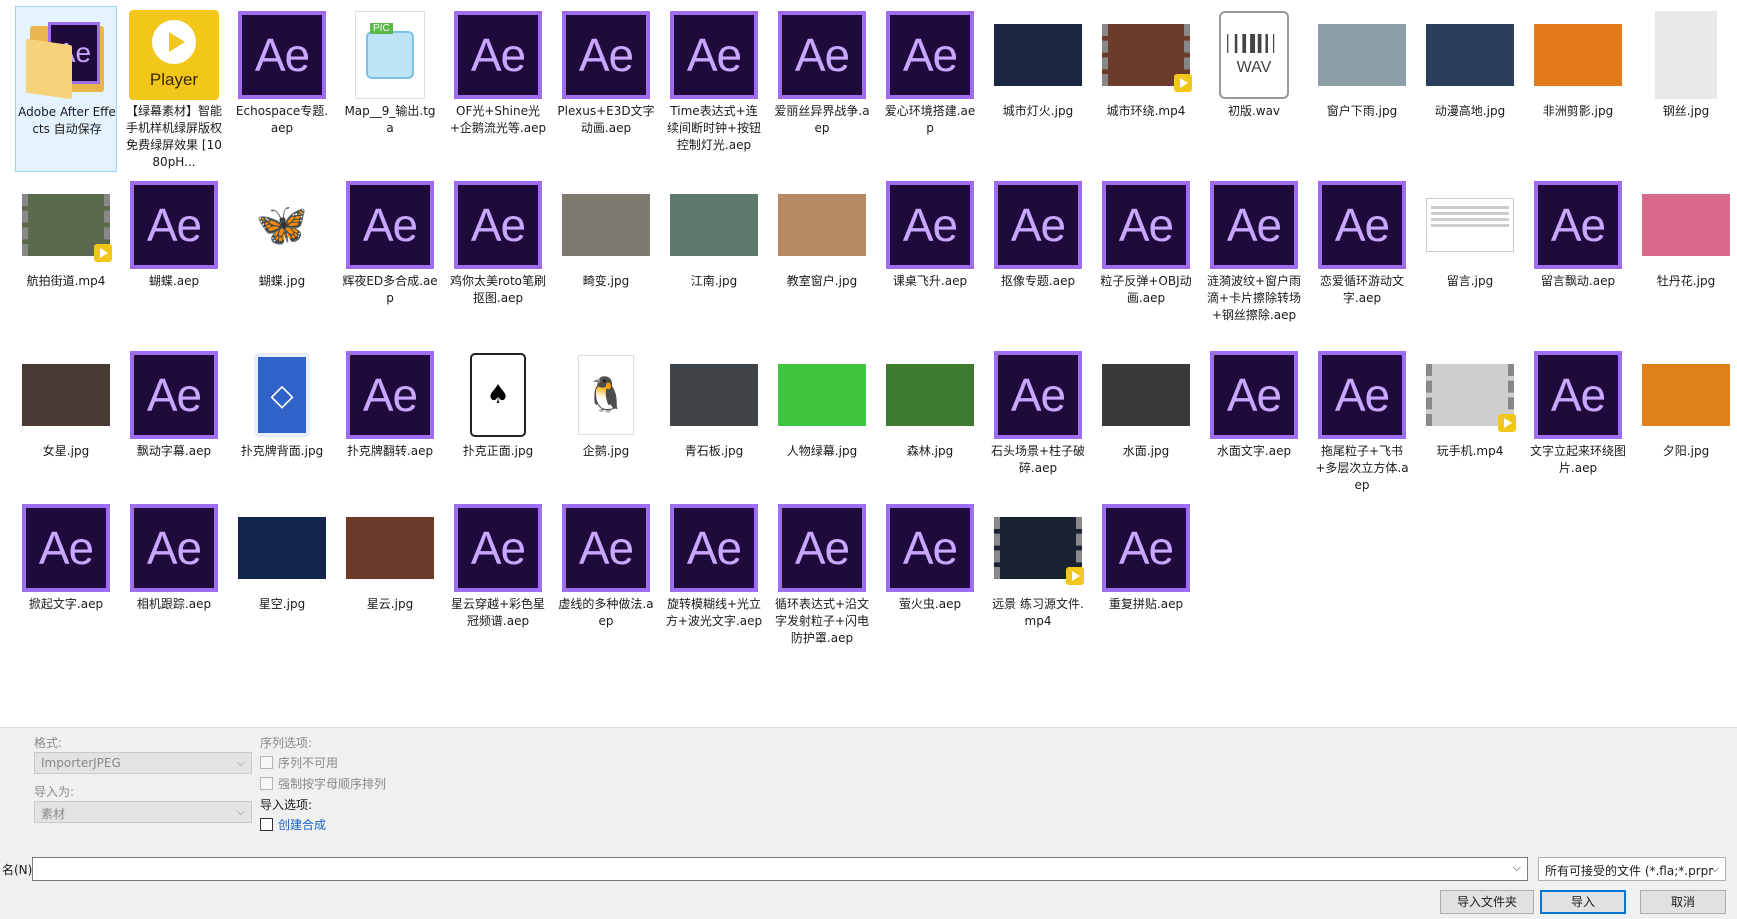 This screenshot has width=1737, height=919. Describe the element at coordinates (323, 783) in the screenshot. I see `force-alphabetical-checkbox: 强制按字母顺序排列` at that location.